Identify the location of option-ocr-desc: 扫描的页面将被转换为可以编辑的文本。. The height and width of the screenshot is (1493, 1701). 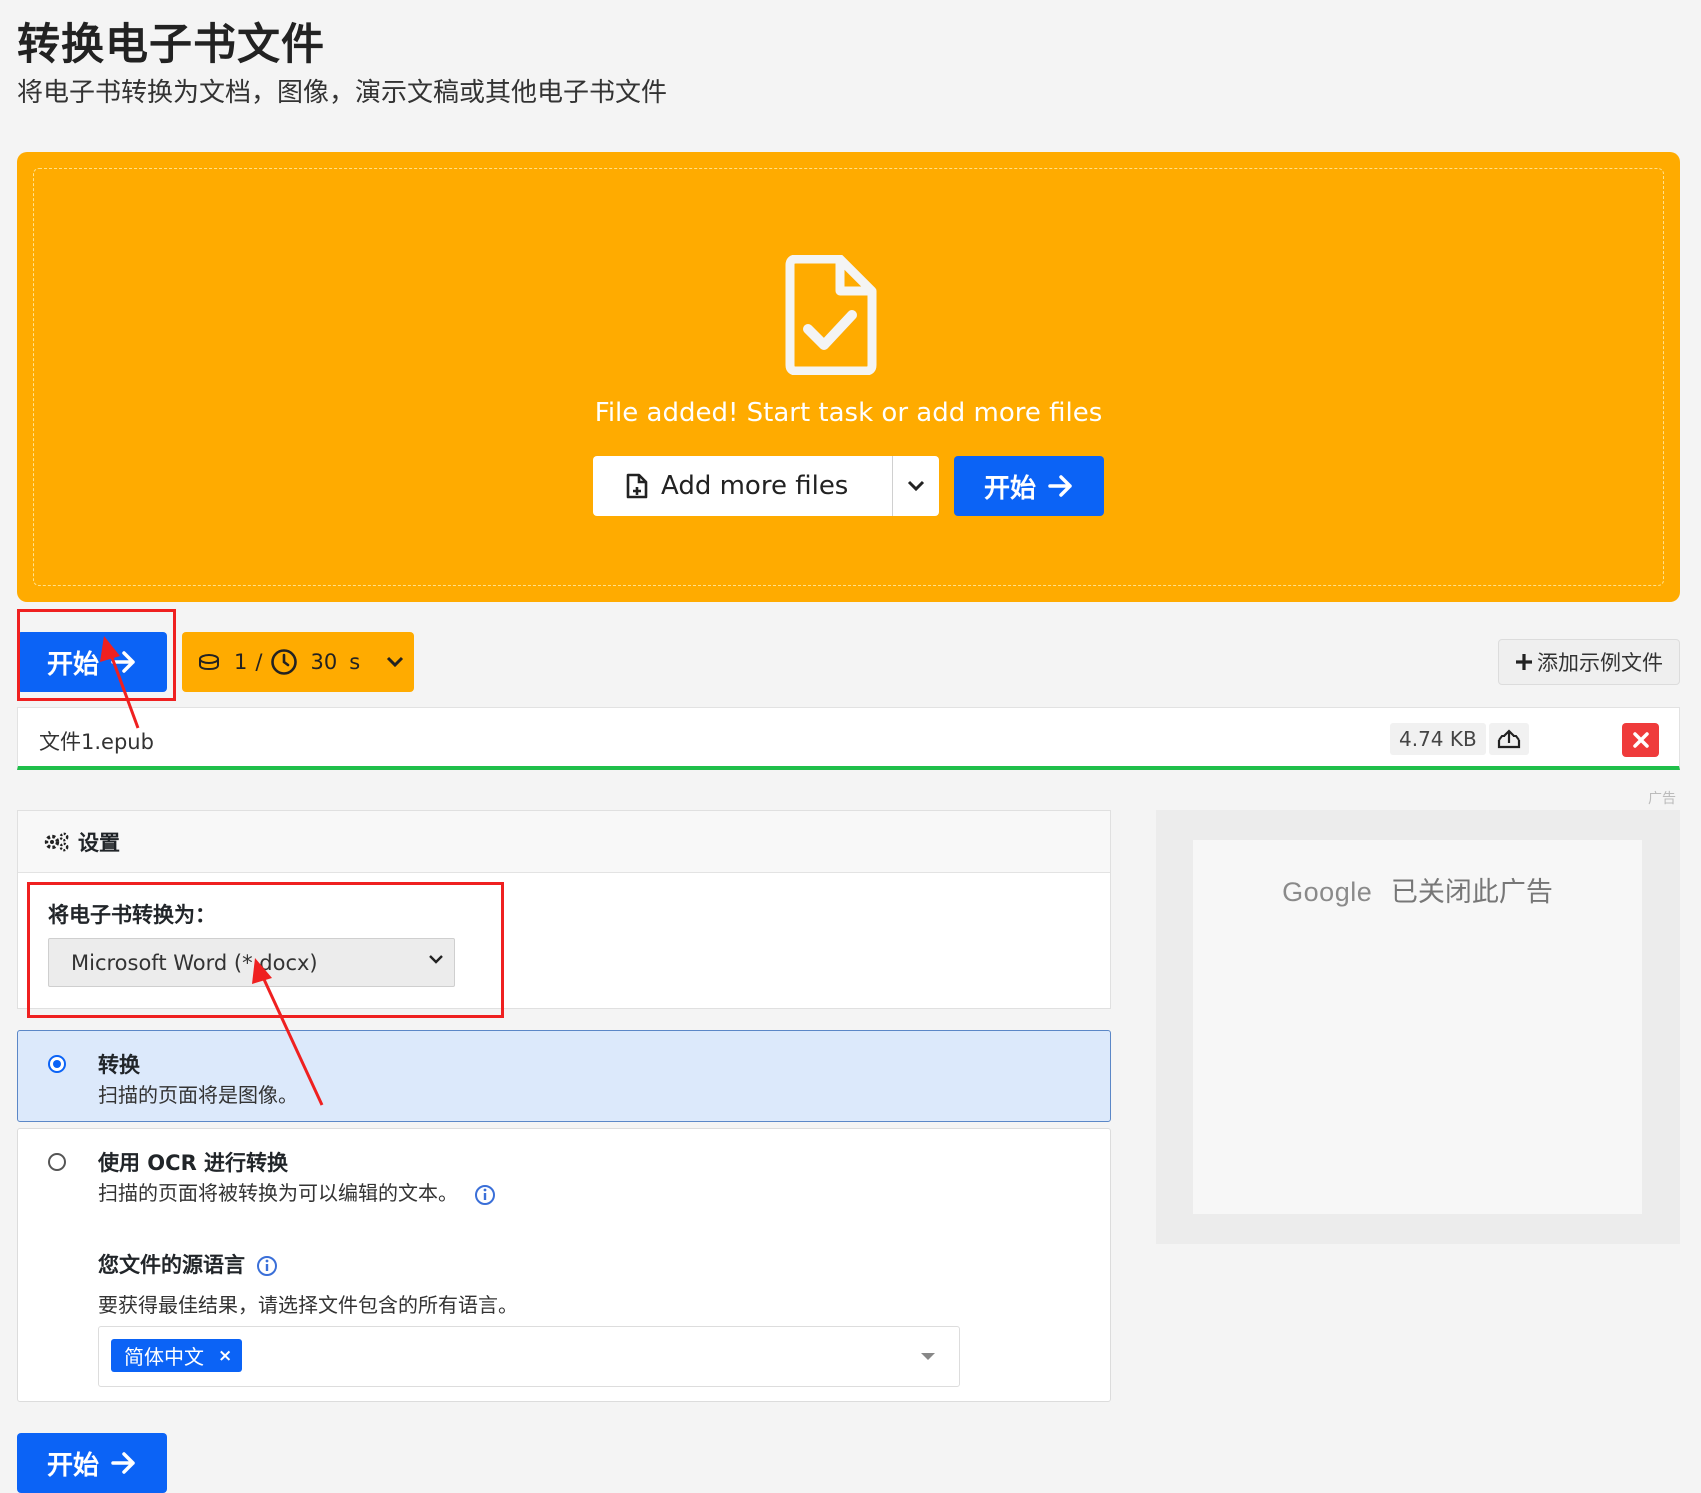
(278, 1193).